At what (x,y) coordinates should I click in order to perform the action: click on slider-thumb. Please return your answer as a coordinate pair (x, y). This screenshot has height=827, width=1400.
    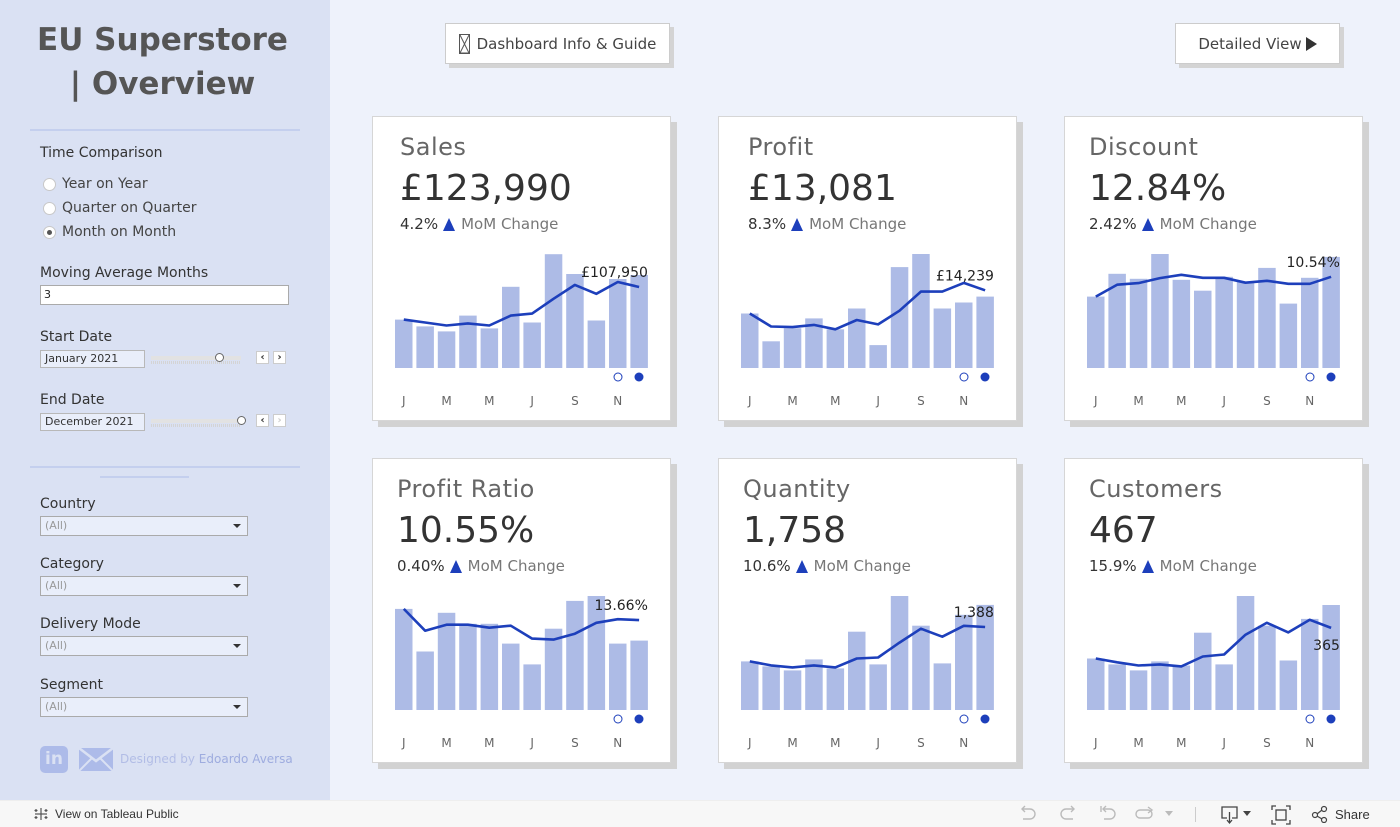
    Looking at the image, I should click on (241, 420).